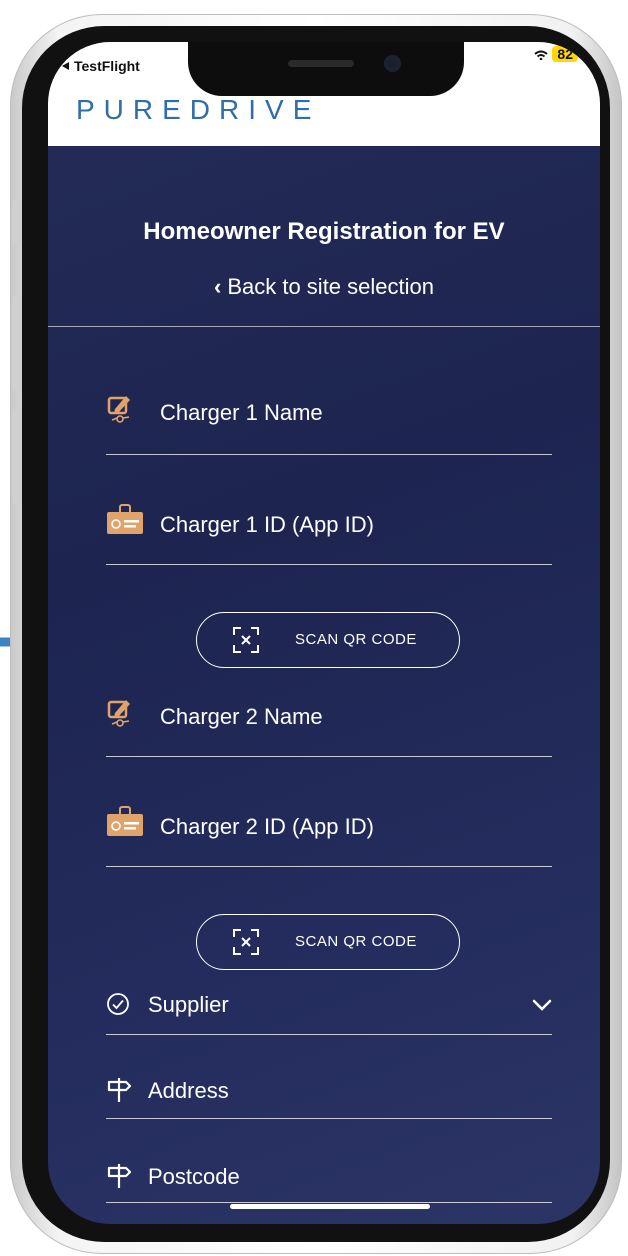  Describe the element at coordinates (101, 66) in the screenshot. I see `testflight-back-link: TestFlight` at that location.